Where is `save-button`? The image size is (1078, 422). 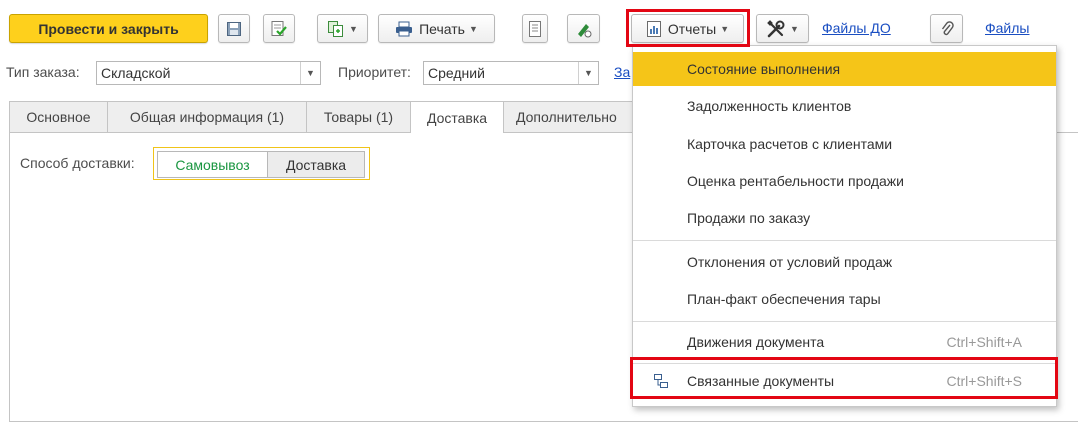
save-button is located at coordinates (234, 28).